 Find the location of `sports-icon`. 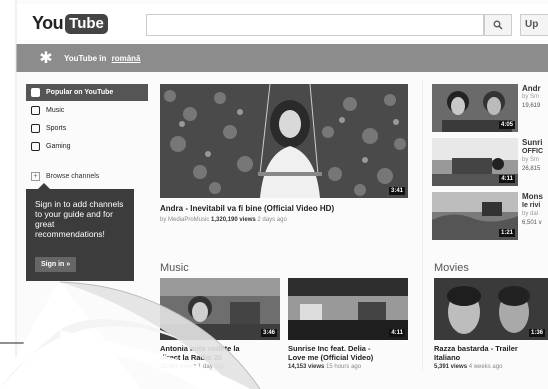

sports-icon is located at coordinates (35, 128).